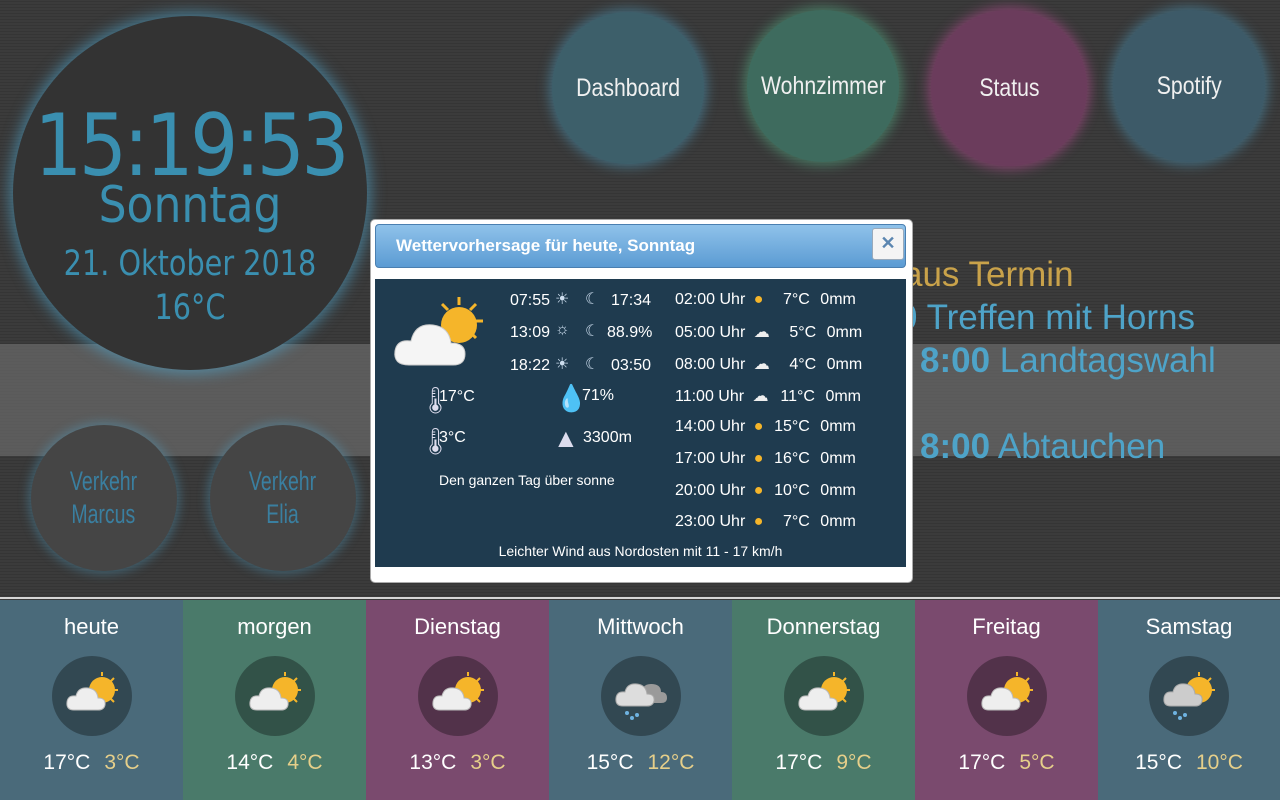 Image resolution: width=1280 pixels, height=800 pixels. I want to click on forecast-day: Samstag 15°C 10°C, so click(1189, 700).